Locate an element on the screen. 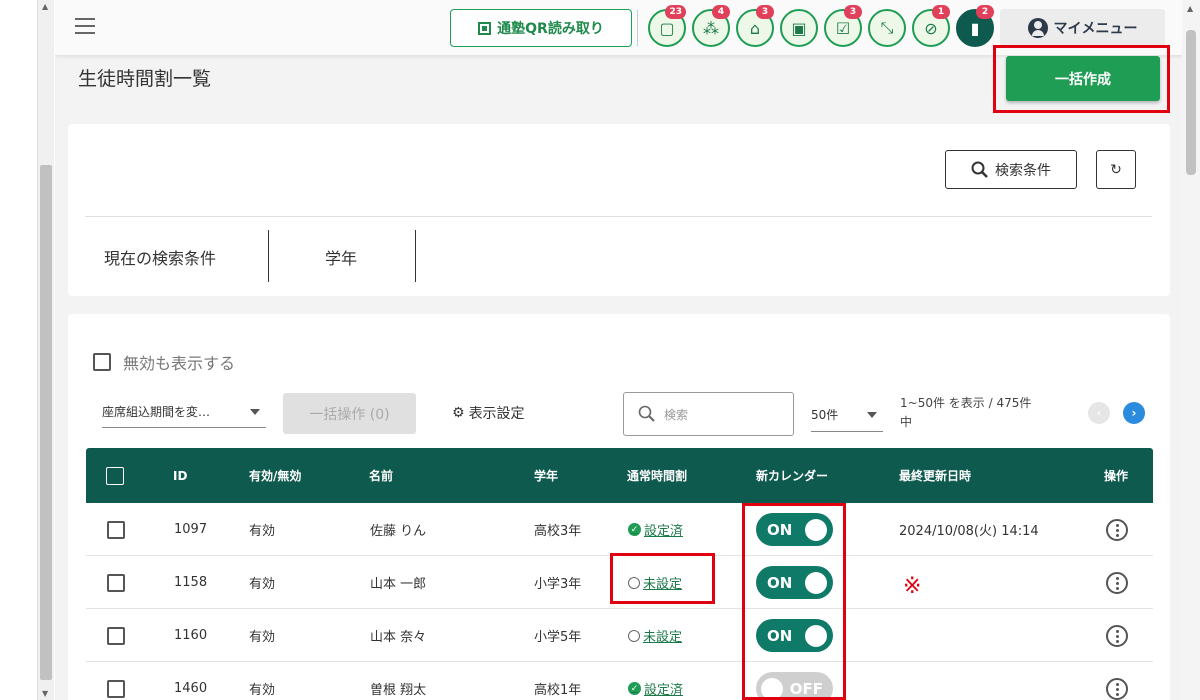 This screenshot has height=700, width=1200. qr-code-icon is located at coordinates (485, 28).